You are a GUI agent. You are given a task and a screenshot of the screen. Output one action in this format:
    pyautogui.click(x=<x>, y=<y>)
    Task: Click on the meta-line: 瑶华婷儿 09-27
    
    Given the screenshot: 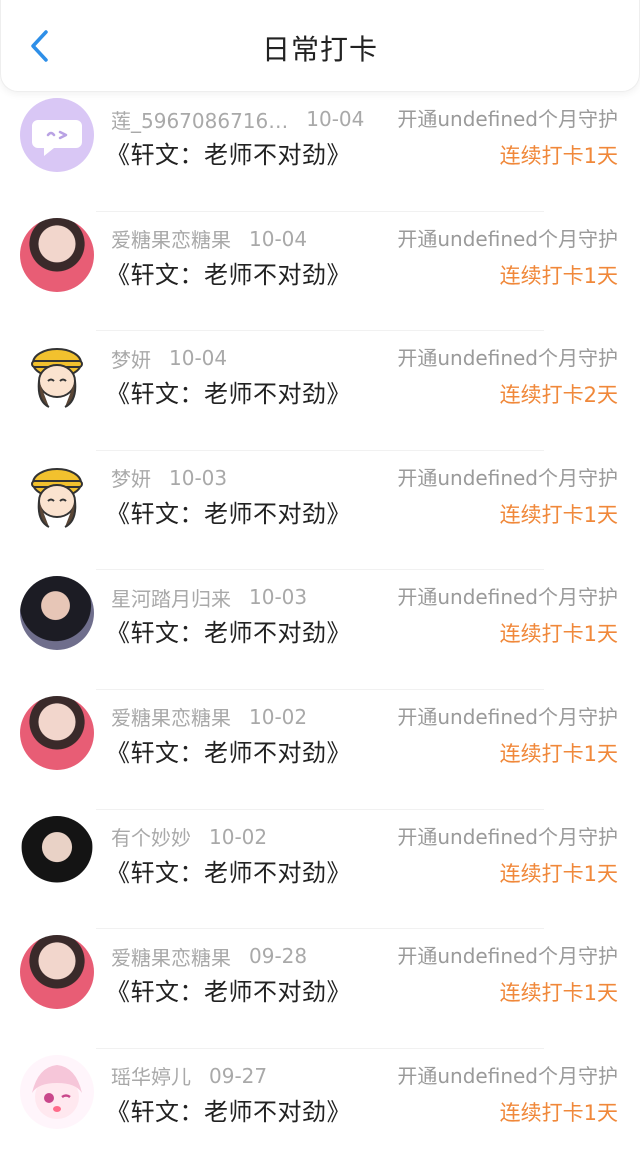 What is the action you would take?
    pyautogui.click(x=189, y=1076)
    